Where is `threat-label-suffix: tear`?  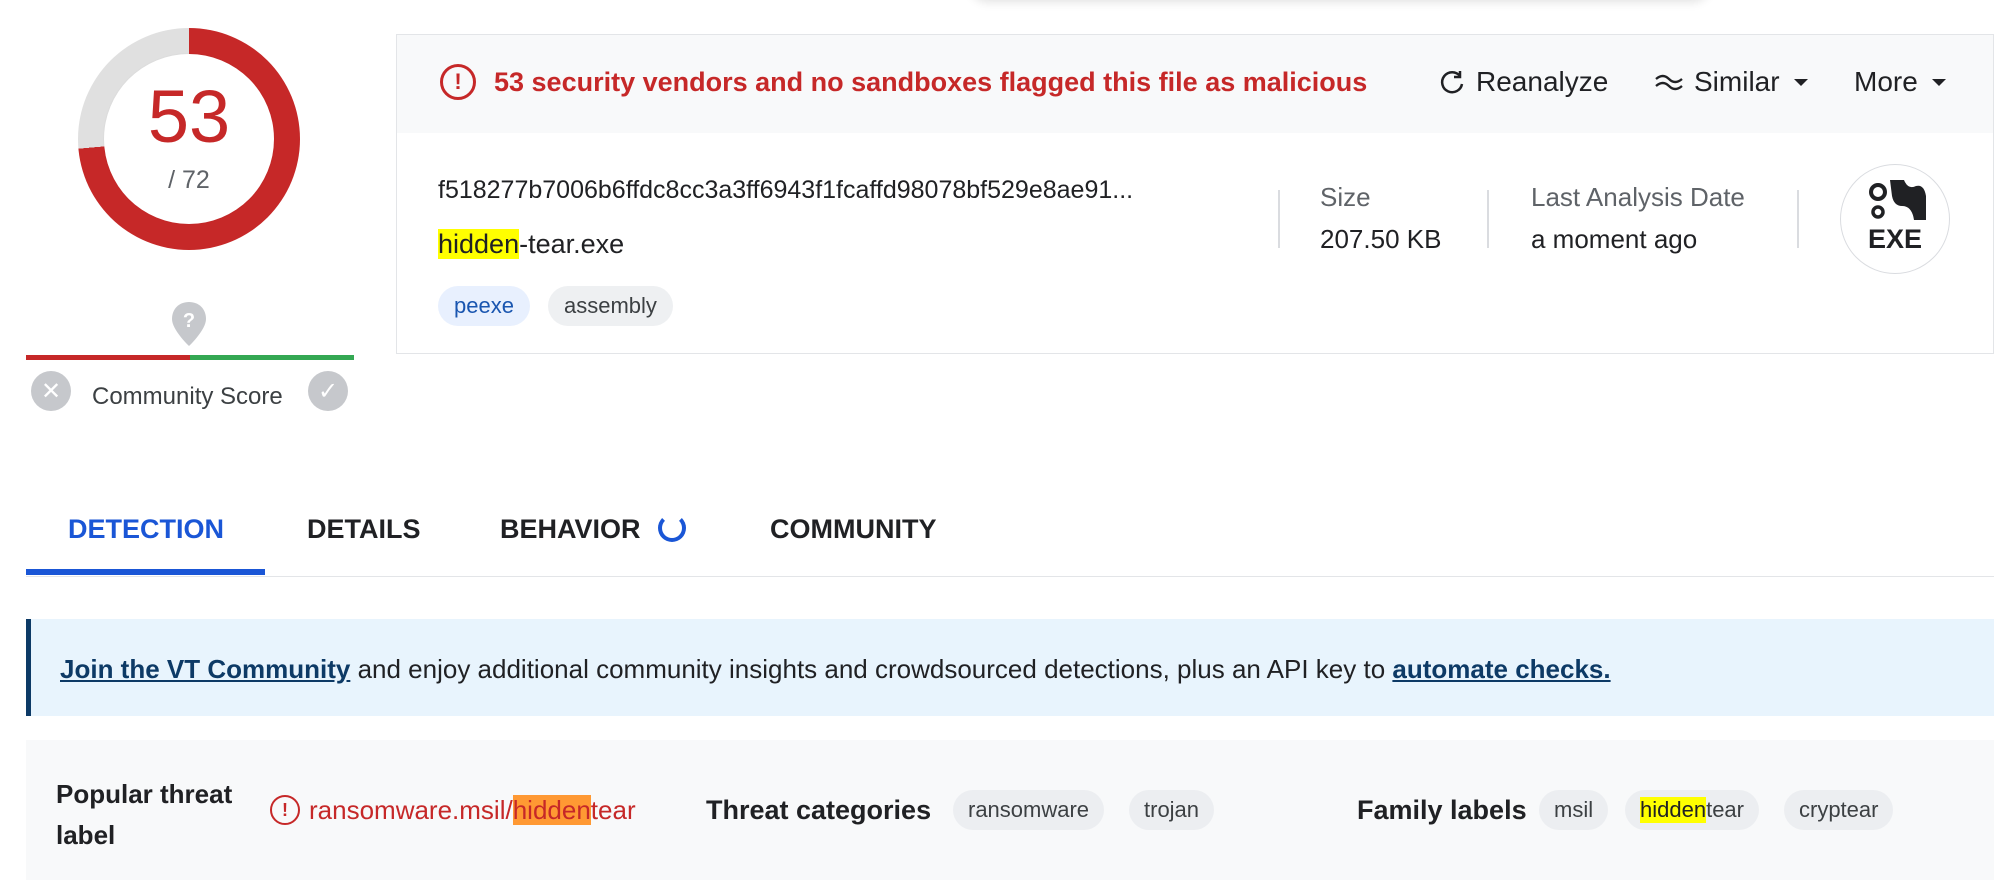
threat-label-suffix: tear is located at coordinates (613, 810).